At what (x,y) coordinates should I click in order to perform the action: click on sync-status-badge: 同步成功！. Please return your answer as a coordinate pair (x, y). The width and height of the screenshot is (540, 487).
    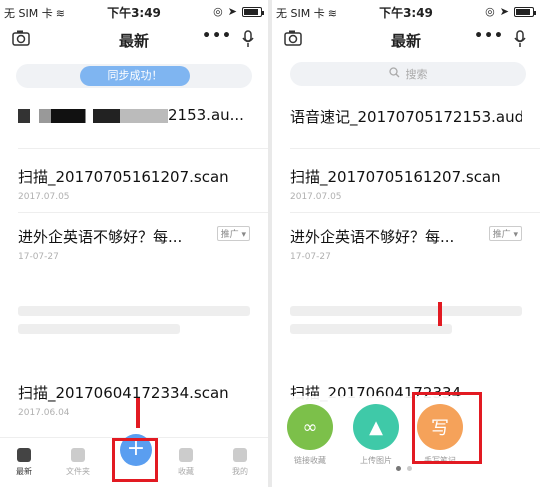
    Looking at the image, I should click on (135, 76).